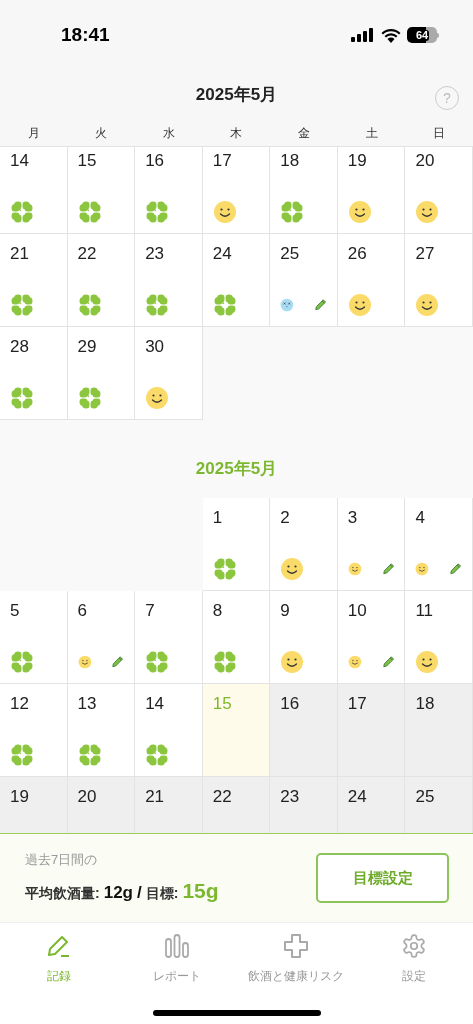 The image size is (473, 1024). I want to click on weekday-label: 火, so click(101, 133).